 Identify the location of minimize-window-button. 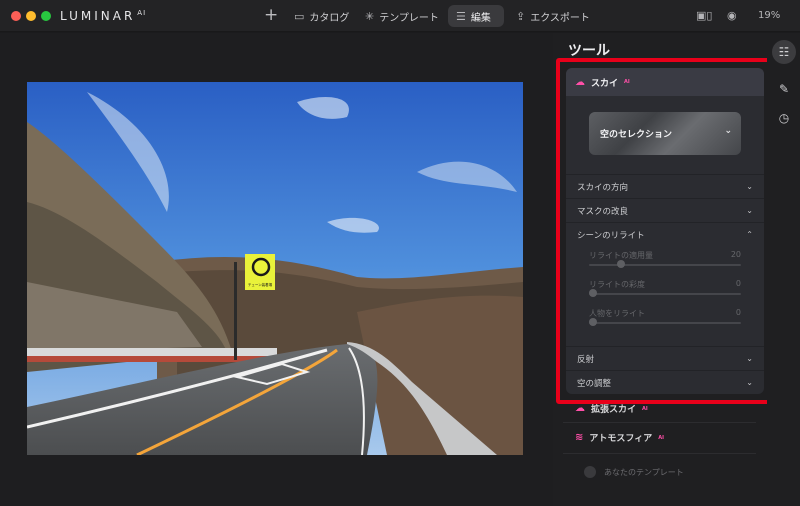
(31, 16).